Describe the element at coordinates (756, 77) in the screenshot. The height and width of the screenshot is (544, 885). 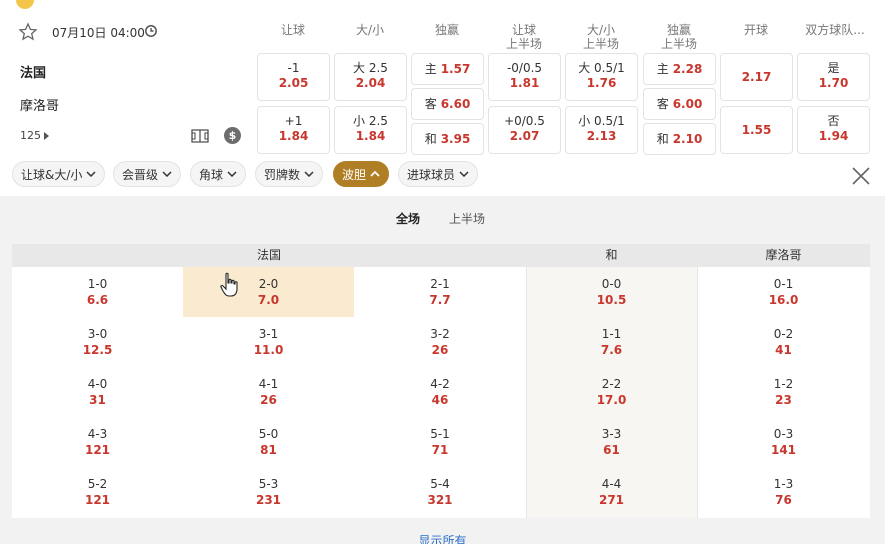
I see `odds-kickoff-home: 2.17` at that location.